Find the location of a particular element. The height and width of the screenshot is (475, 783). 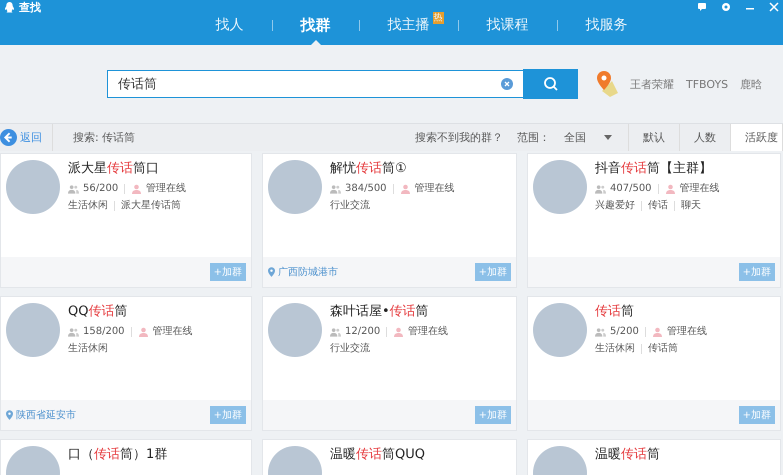

group-name: 传话筒 is located at coordinates (615, 312).